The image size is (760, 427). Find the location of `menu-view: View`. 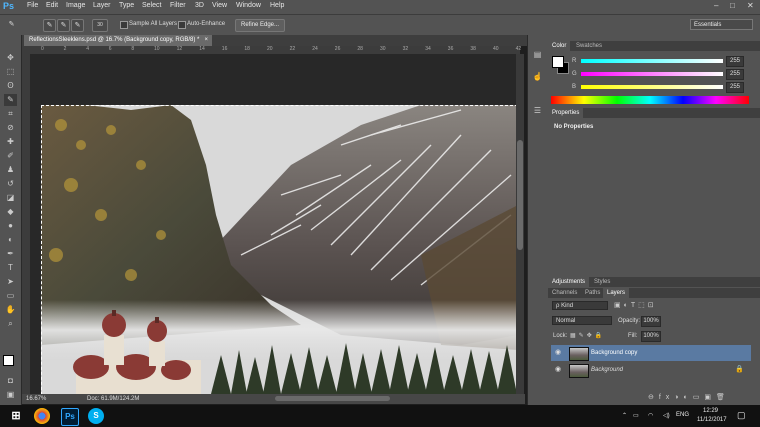

menu-view: View is located at coordinates (219, 5).